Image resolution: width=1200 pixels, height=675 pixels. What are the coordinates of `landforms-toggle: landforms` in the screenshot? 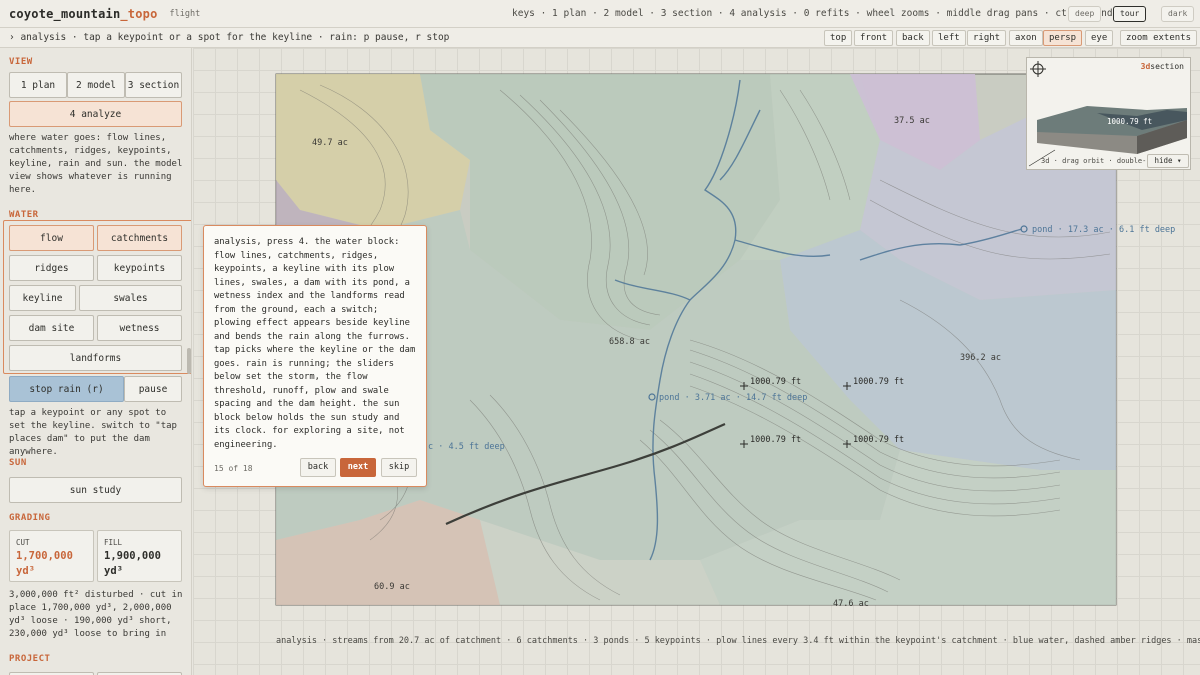 It's located at (95, 358).